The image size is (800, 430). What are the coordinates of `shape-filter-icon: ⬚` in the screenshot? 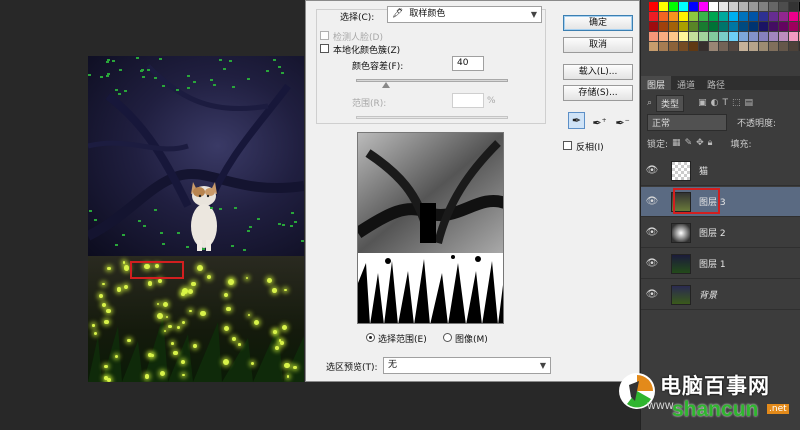 It's located at (736, 103).